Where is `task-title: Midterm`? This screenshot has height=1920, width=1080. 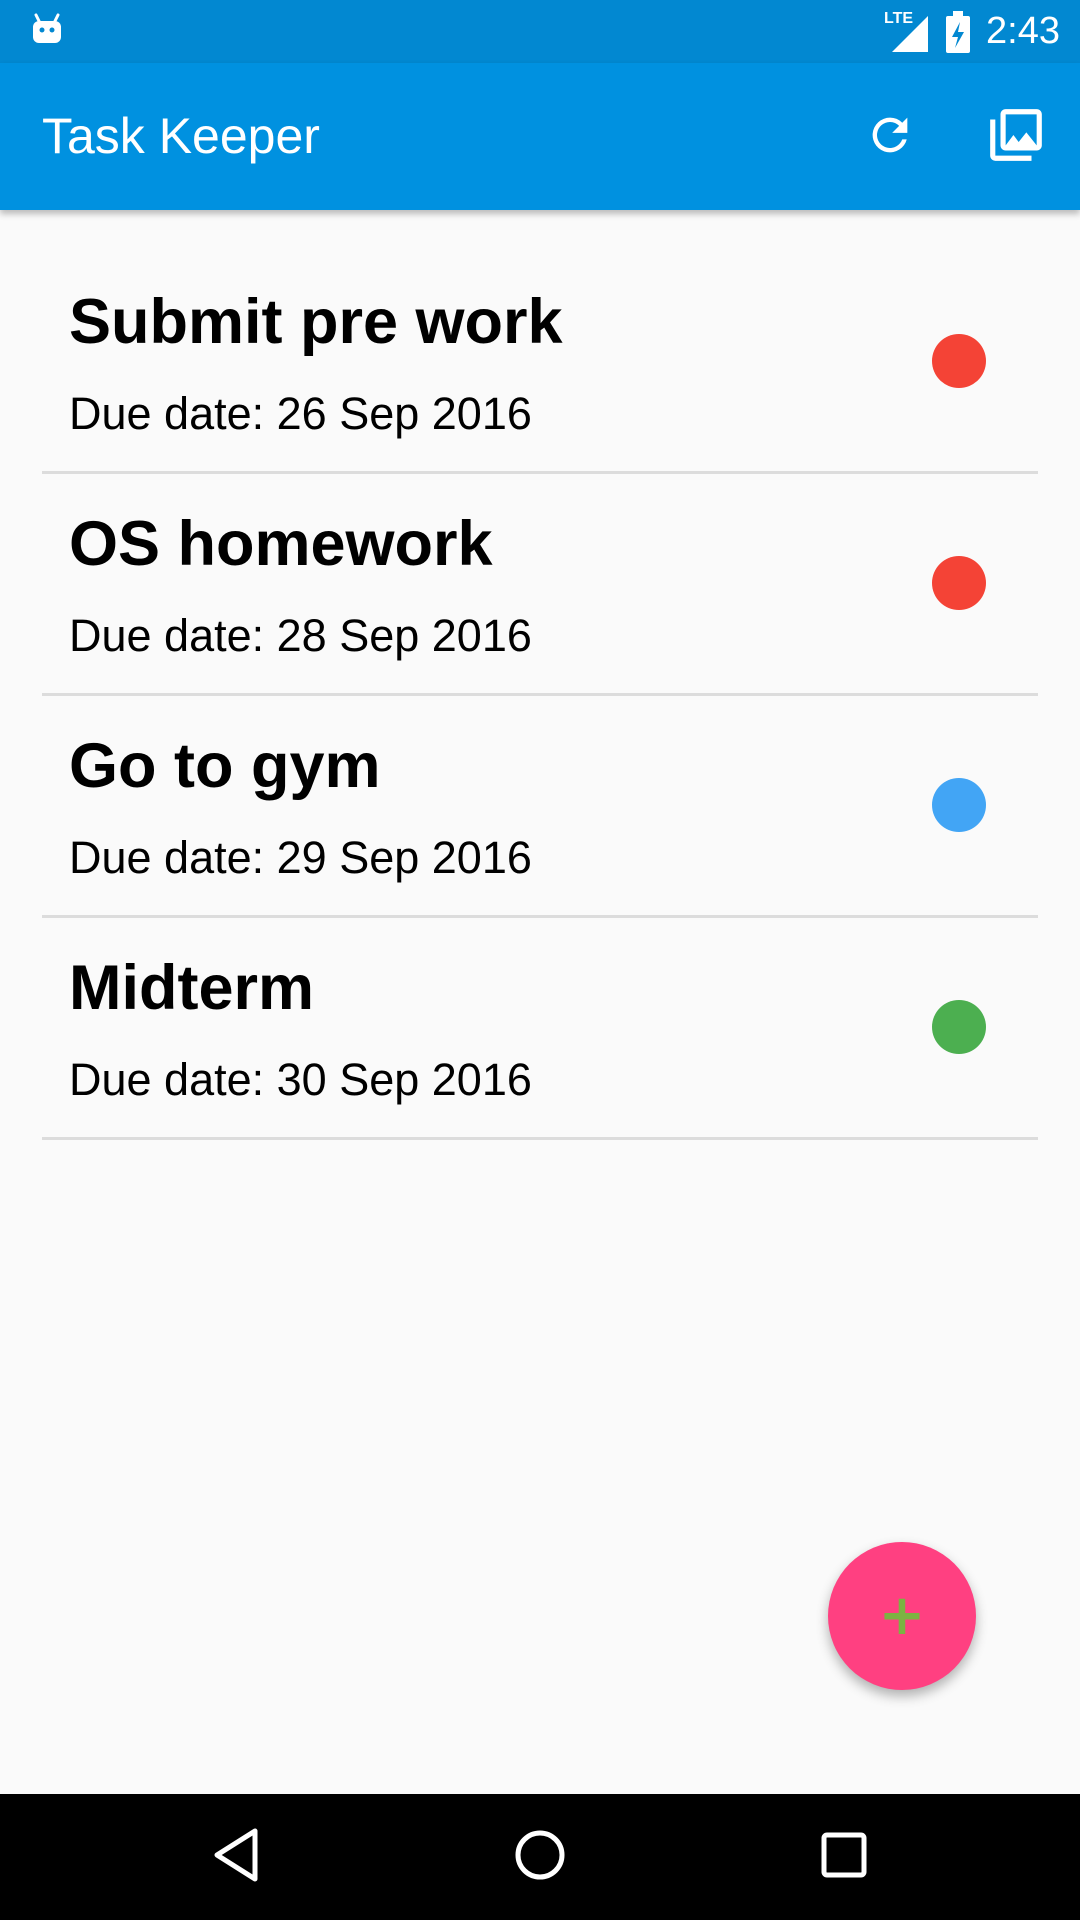
task-title: Midterm is located at coordinates (192, 988).